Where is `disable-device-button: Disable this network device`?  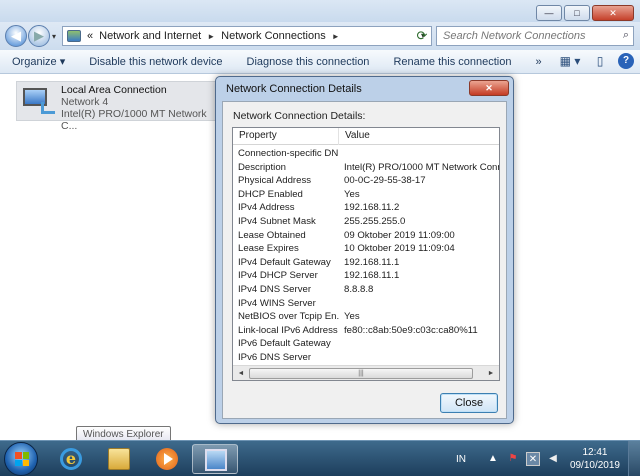 disable-device-button: Disable this network device is located at coordinates (155, 62).